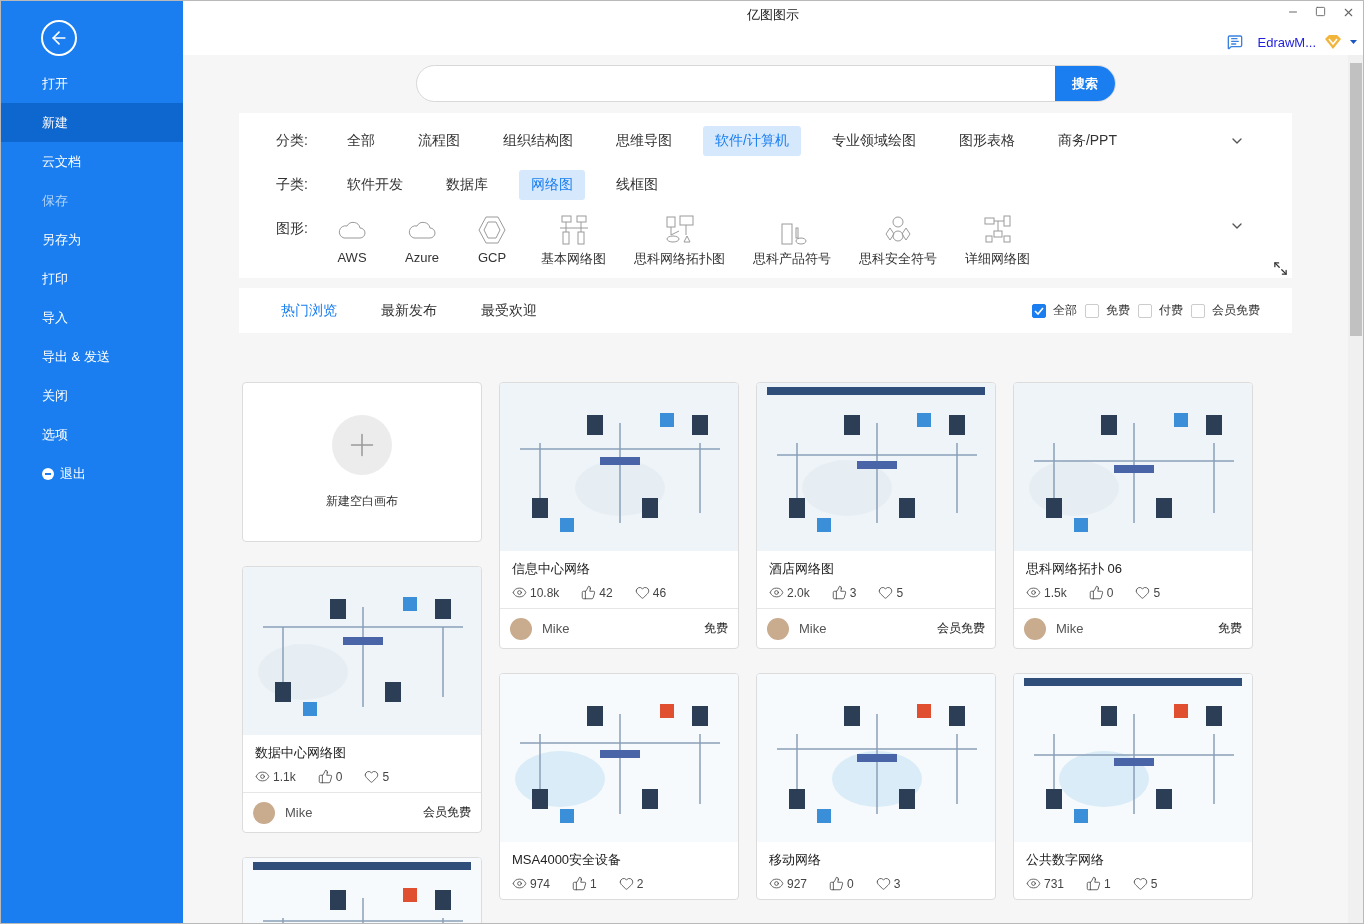 The image size is (1364, 924). What do you see at coordinates (1065, 310) in the screenshot?
I see `checkbox-label: 全部` at bounding box center [1065, 310].